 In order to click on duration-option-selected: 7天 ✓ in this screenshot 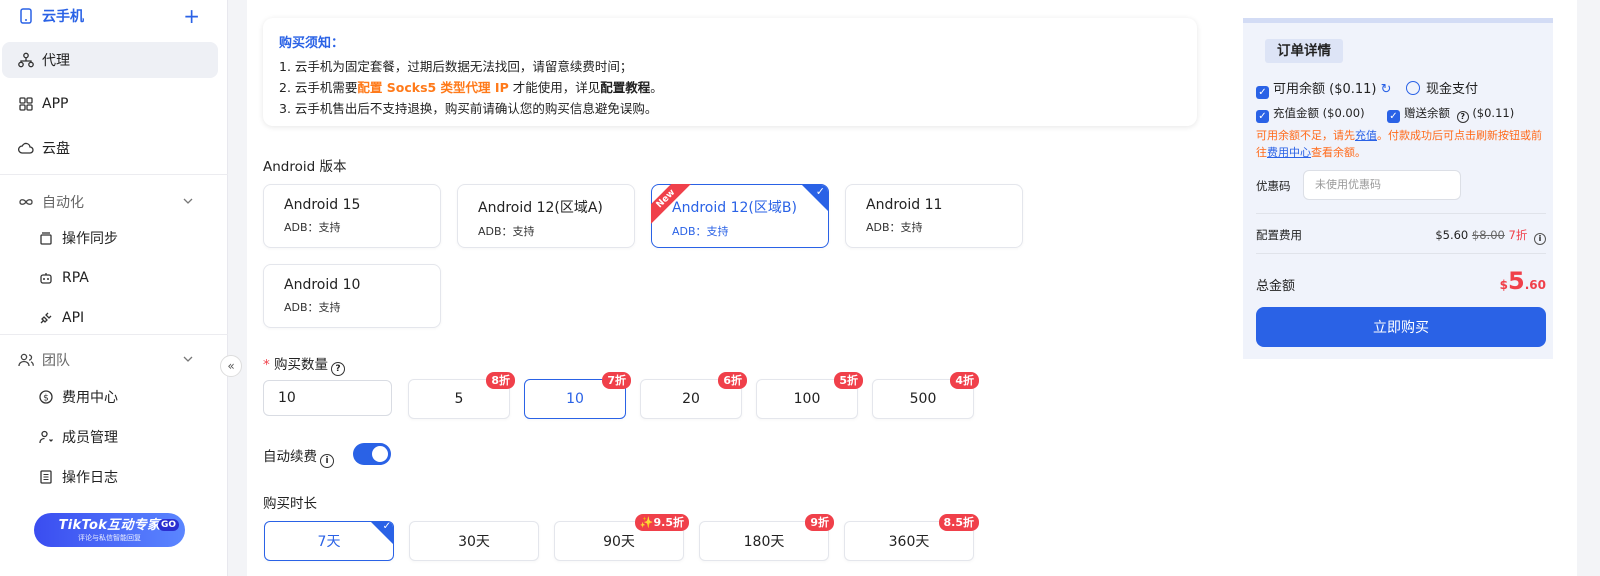, I will do `click(329, 541)`.